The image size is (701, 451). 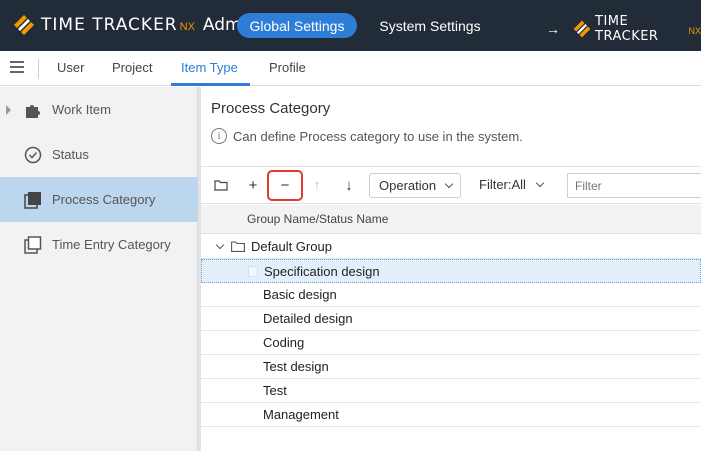 I want to click on column-header-name: Group Name/Status Name, so click(x=318, y=219).